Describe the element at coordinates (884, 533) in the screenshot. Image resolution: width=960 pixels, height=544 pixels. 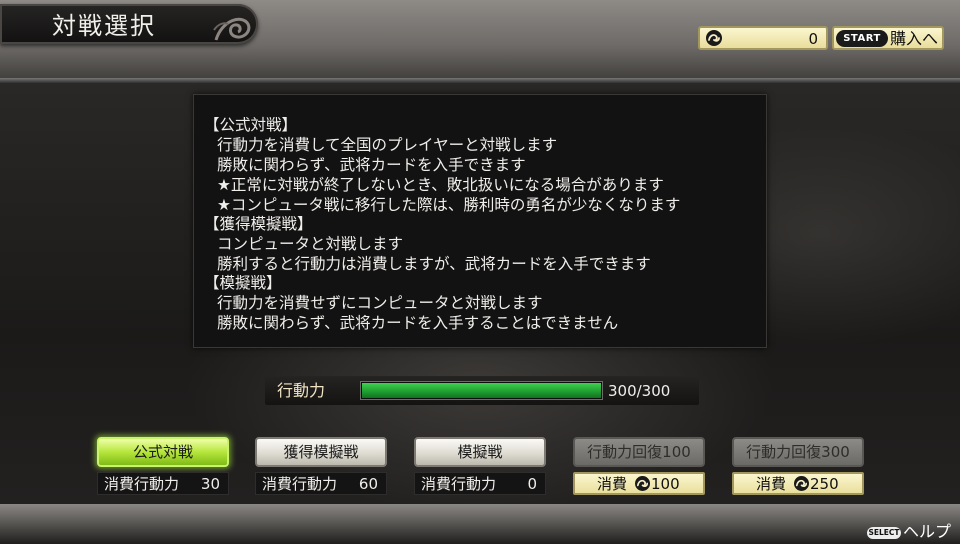
I see `select-button-icon: SELECT` at that location.